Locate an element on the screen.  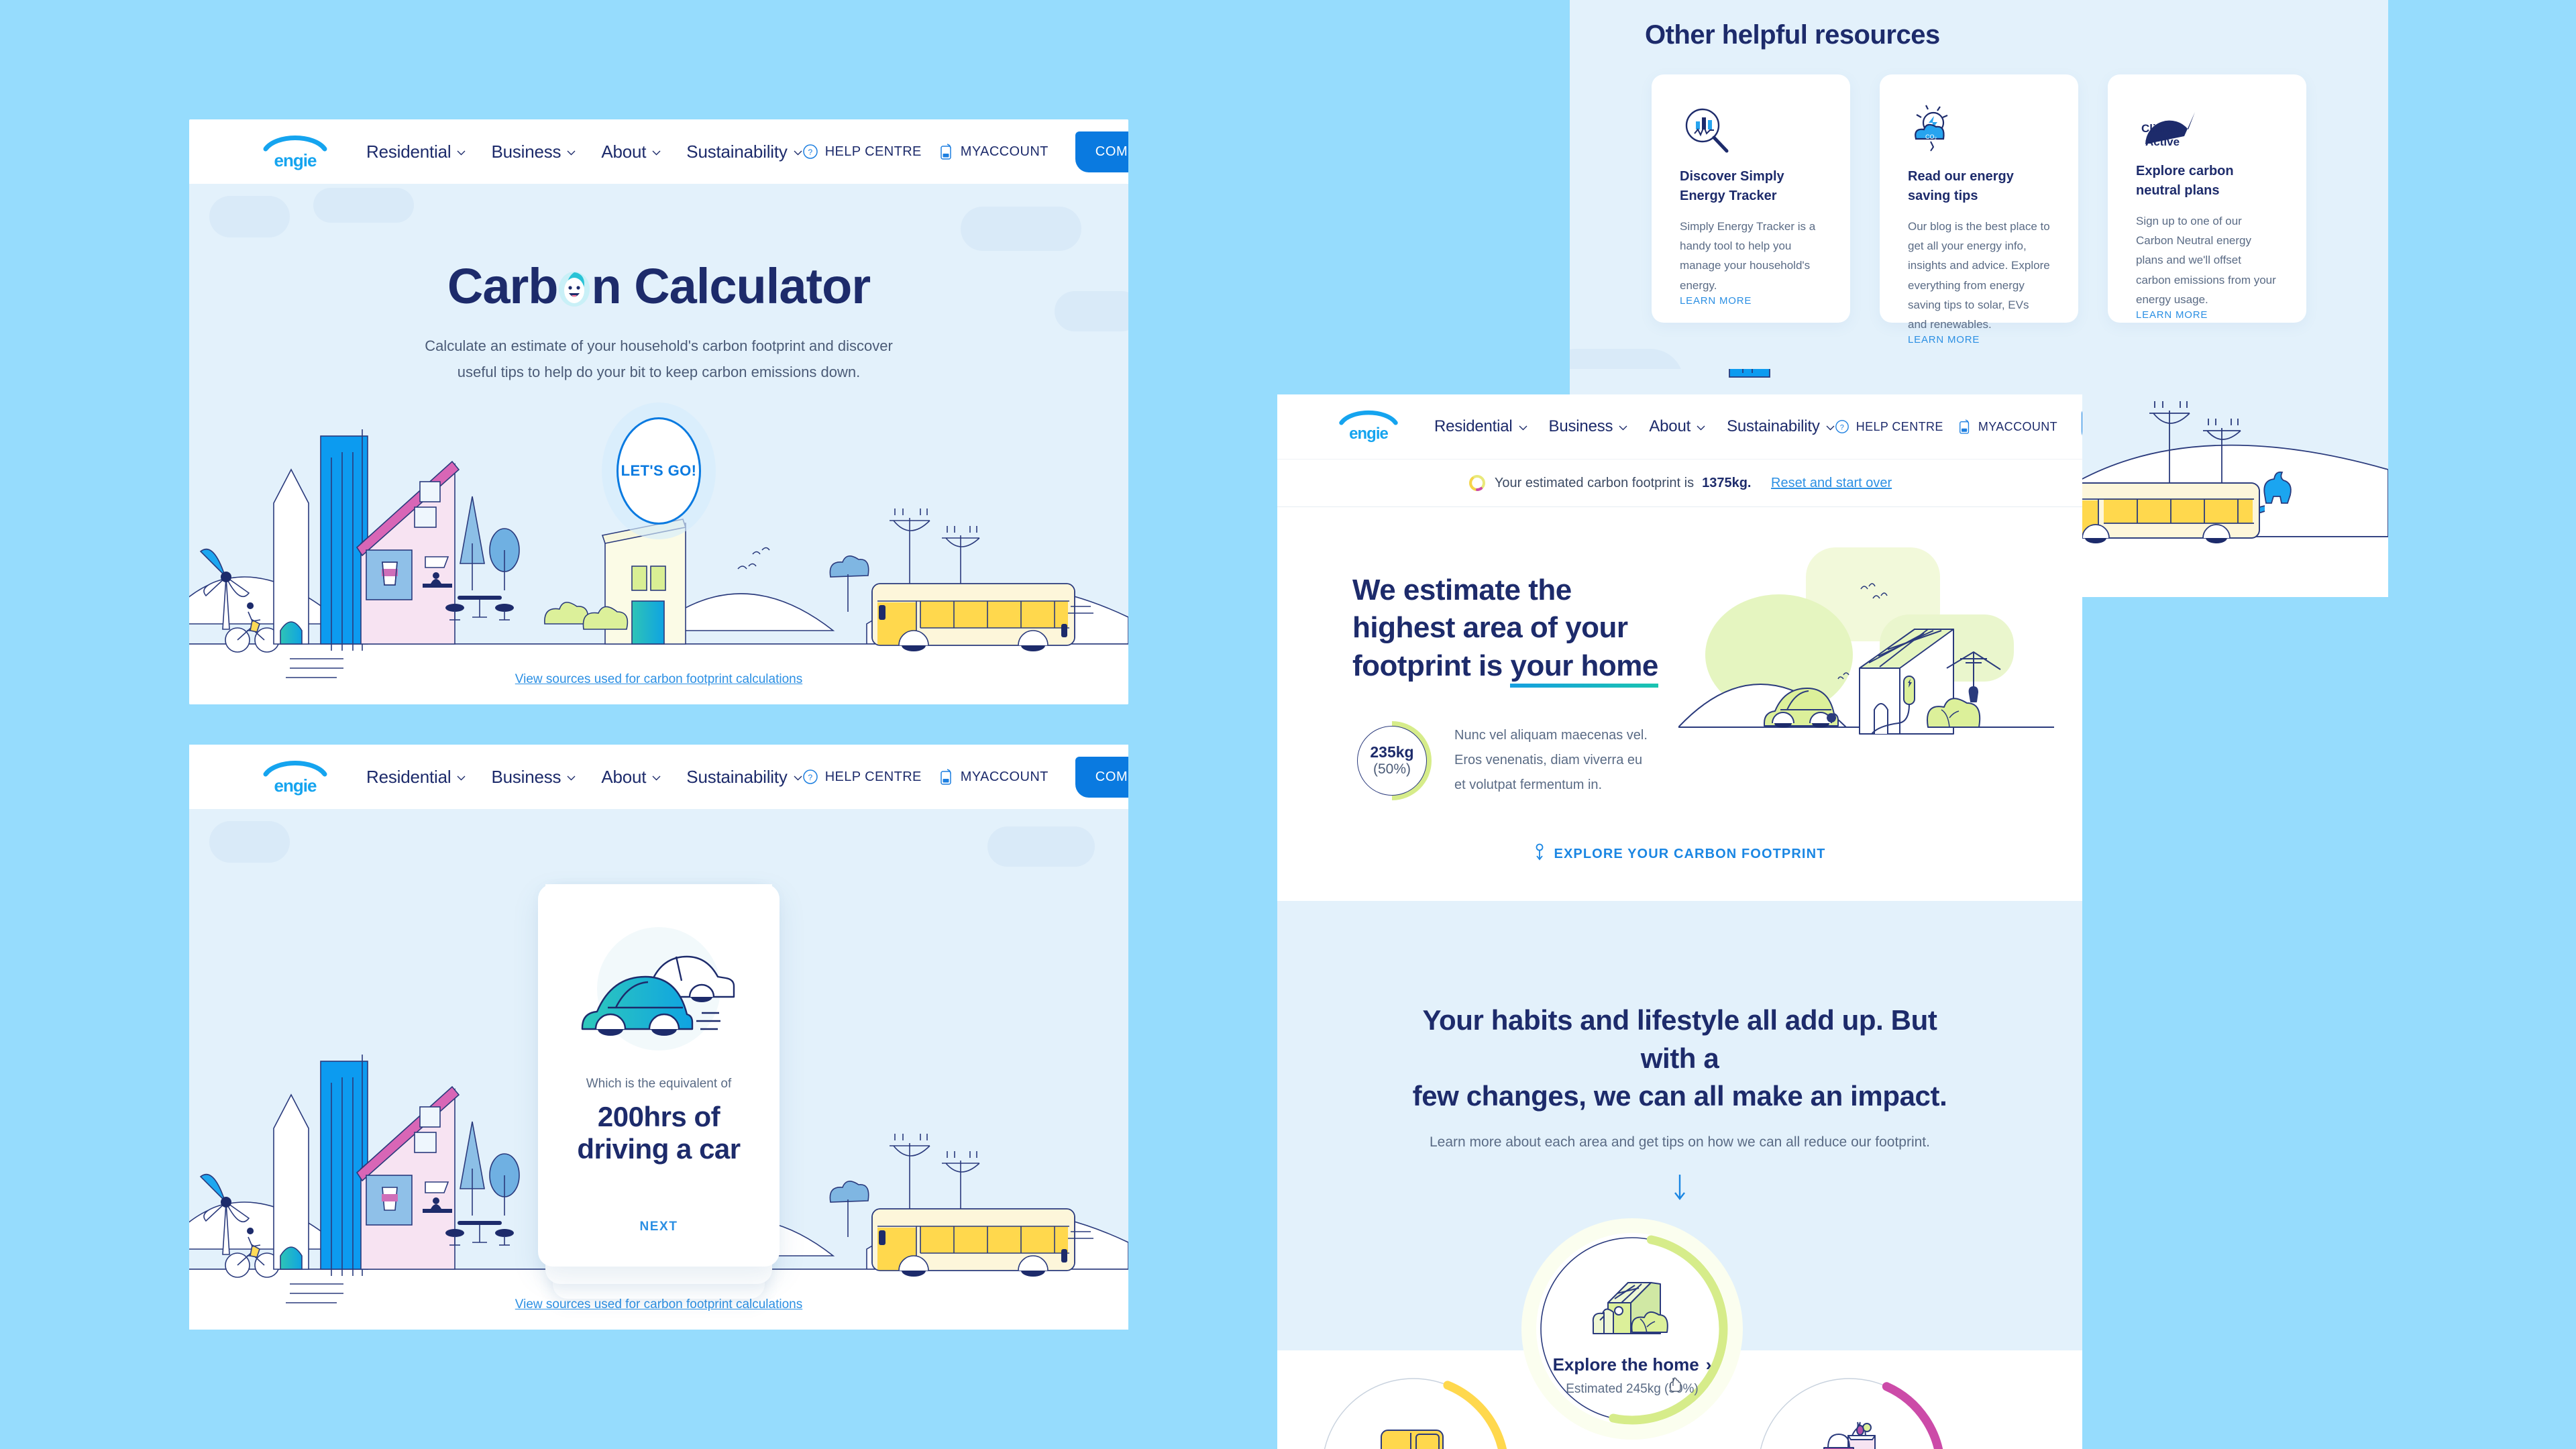
donut-percent-value: (50%) is located at coordinates (1392, 769).